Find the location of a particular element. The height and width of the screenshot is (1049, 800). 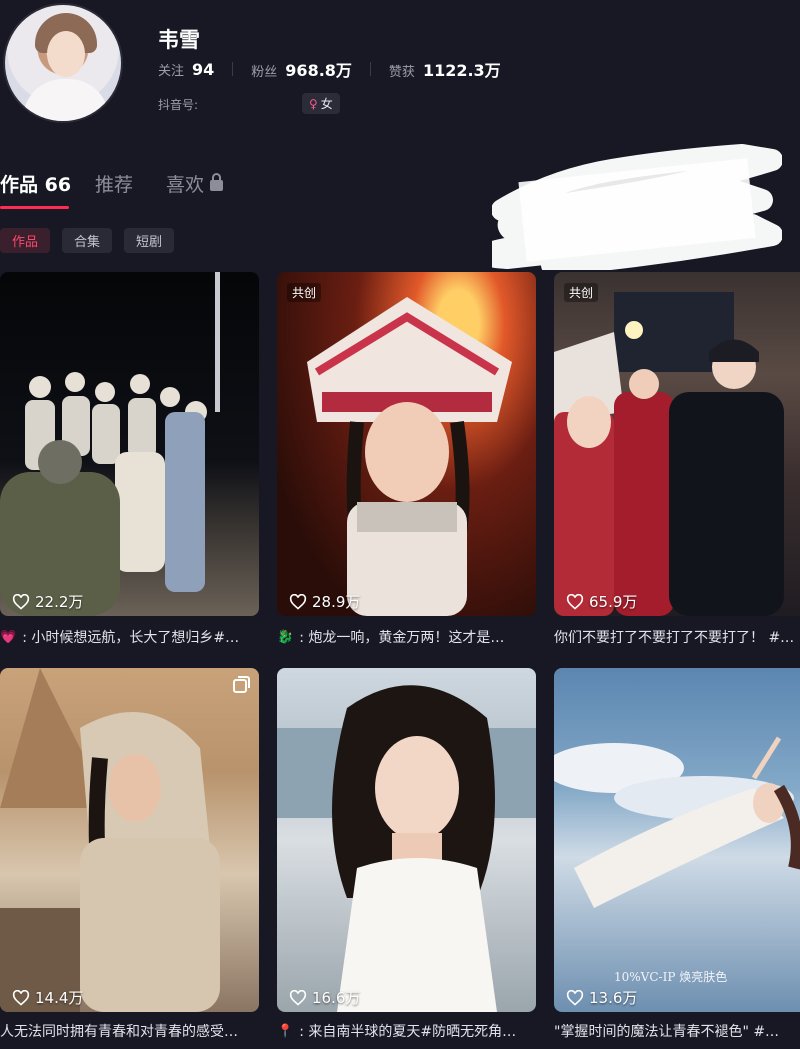

fans-stat: 粉丝 968.8万 is located at coordinates (301, 69).